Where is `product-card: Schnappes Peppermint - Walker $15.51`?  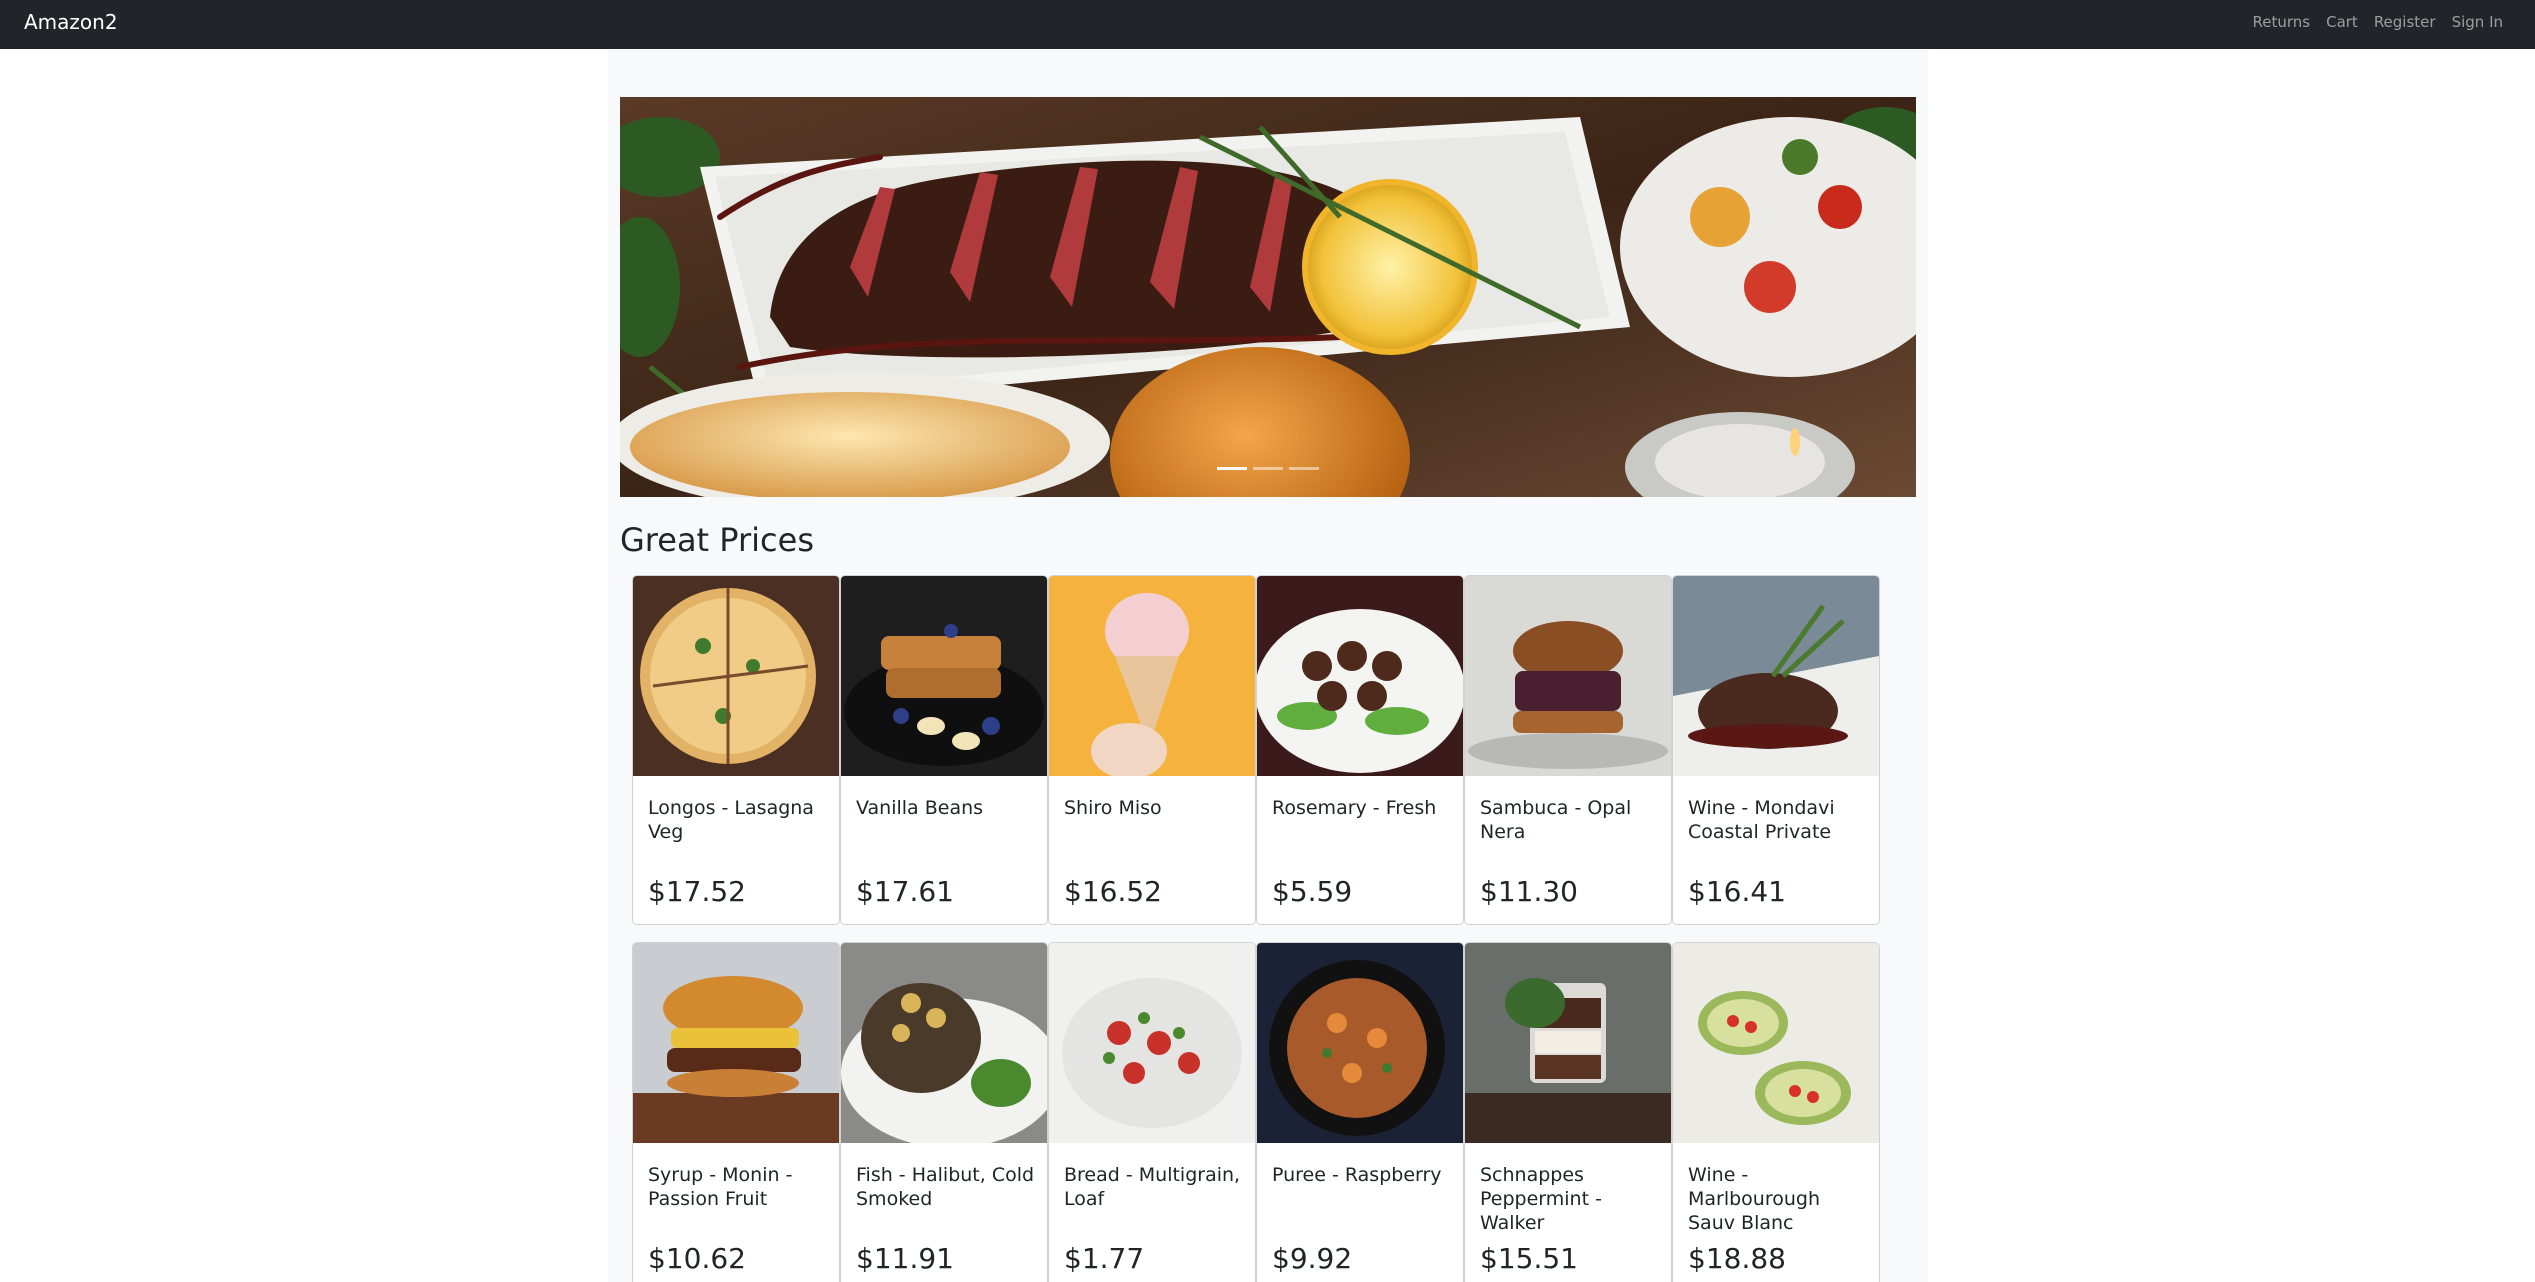 product-card: Schnappes Peppermint - Walker $15.51 is located at coordinates (1568, 1112).